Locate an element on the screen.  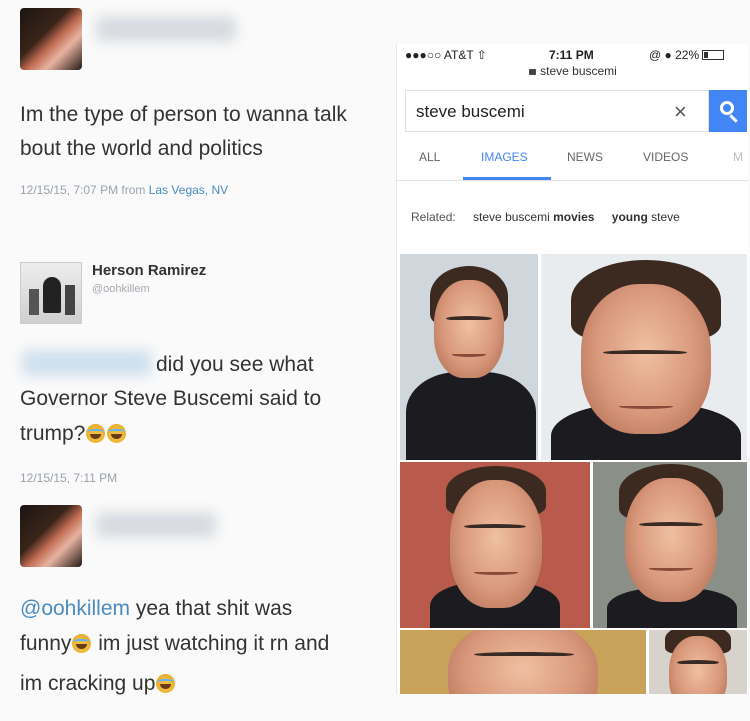
tweet-location: Las Vegas, NV is located at coordinates (188, 190).